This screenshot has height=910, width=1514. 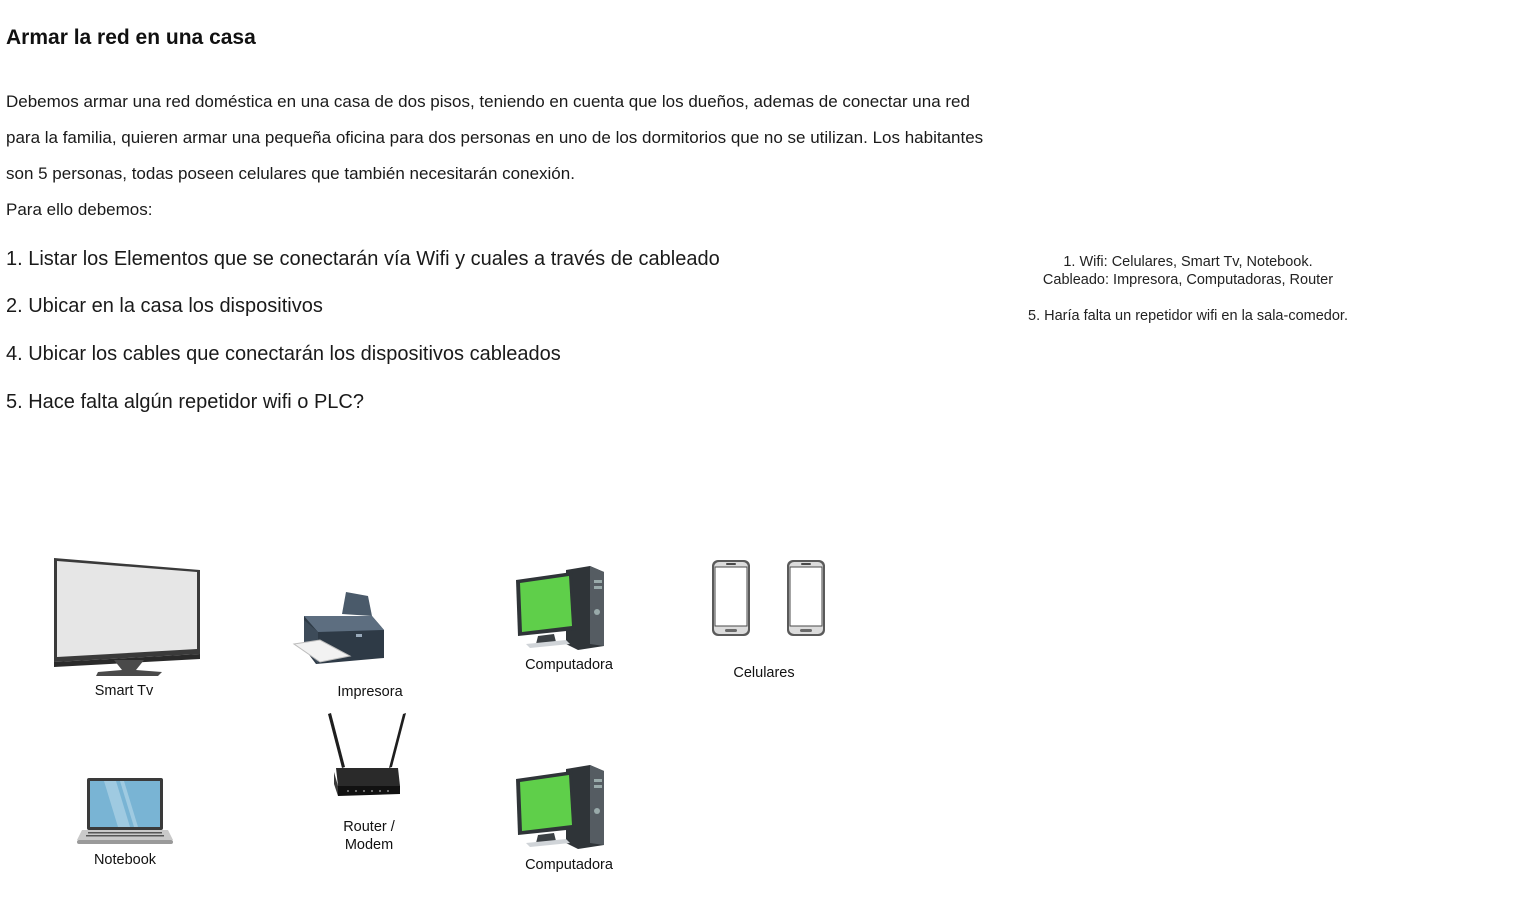 What do you see at coordinates (369, 845) in the screenshot?
I see `router-label-line2: Modem` at bounding box center [369, 845].